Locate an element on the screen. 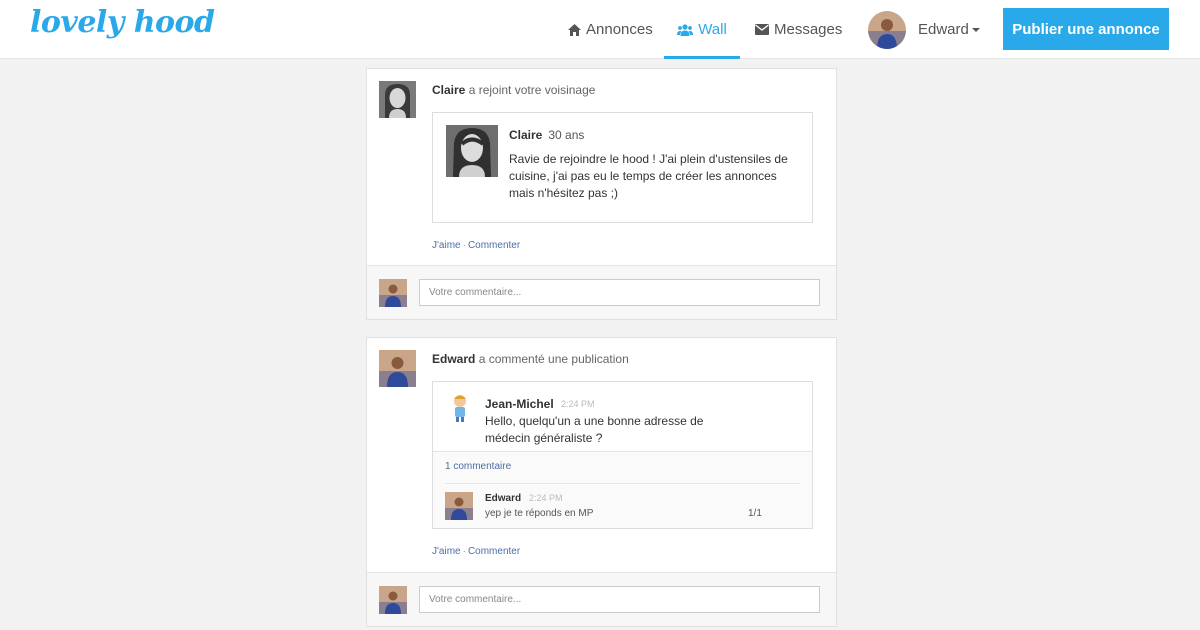 This screenshot has height=630, width=1200. brand-logo: lovely hood is located at coordinates (122, 22).